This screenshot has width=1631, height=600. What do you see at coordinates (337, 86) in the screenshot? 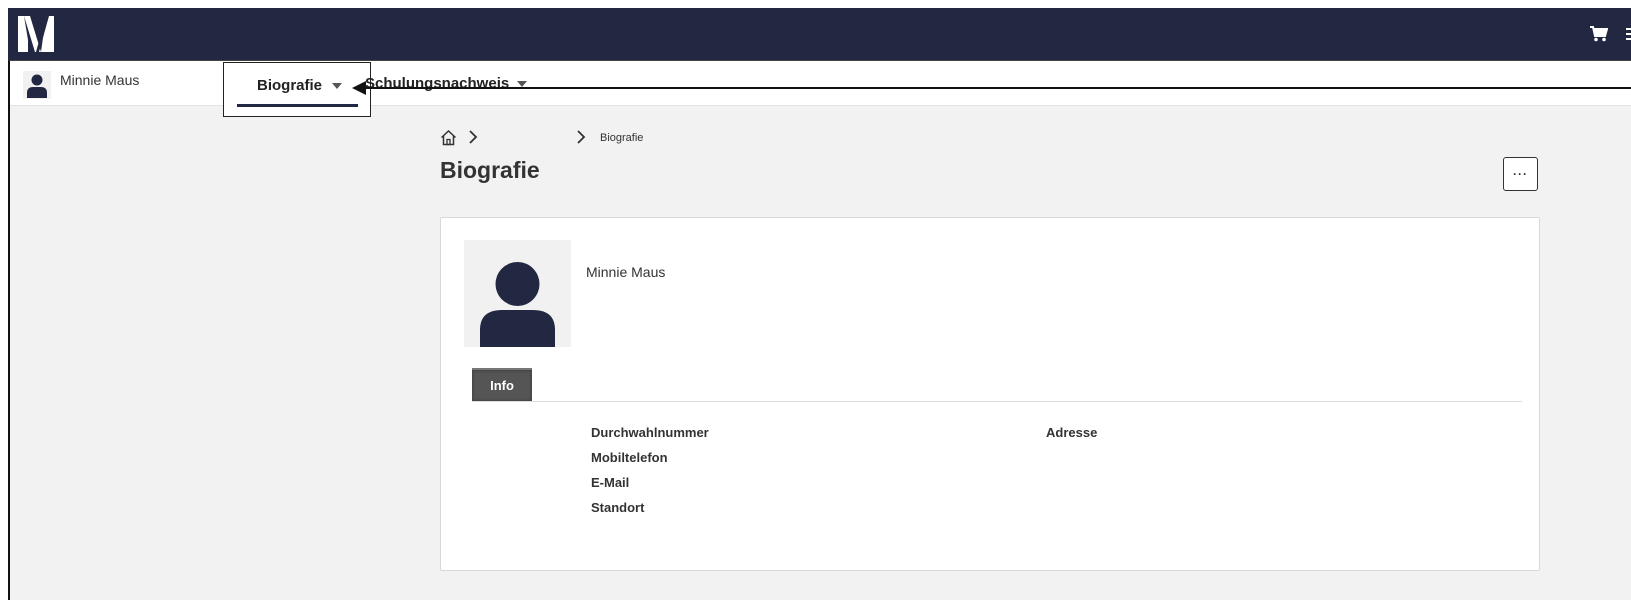
I see `caret-down-icon` at bounding box center [337, 86].